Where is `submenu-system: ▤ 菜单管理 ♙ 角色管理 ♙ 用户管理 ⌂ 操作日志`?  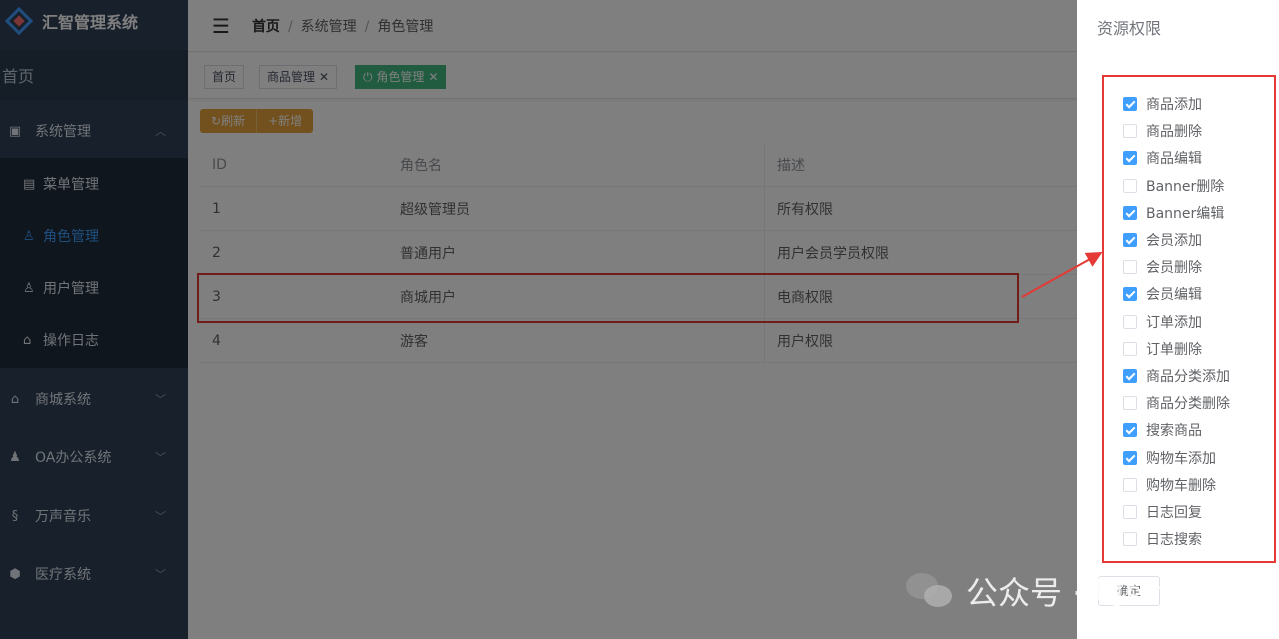
submenu-system: ▤ 菜单管理 ♙ 角色管理 ♙ 用户管理 ⌂ 操作日志 is located at coordinates (94, 263).